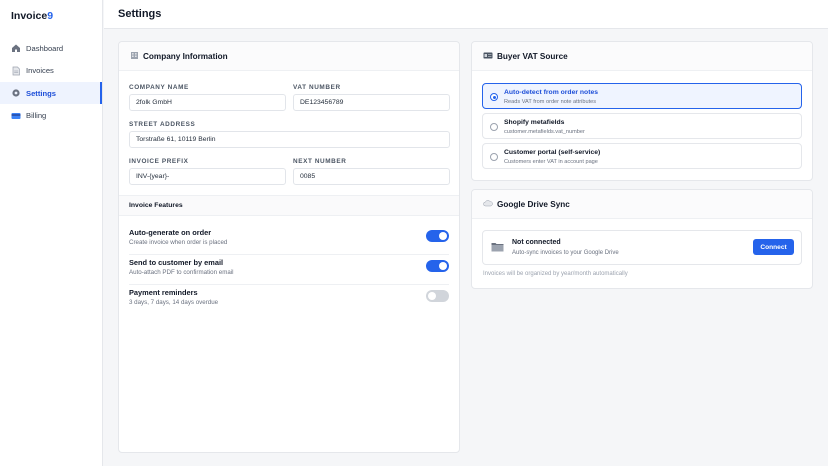  I want to click on option-title: Customer portal (self-service), so click(552, 152).